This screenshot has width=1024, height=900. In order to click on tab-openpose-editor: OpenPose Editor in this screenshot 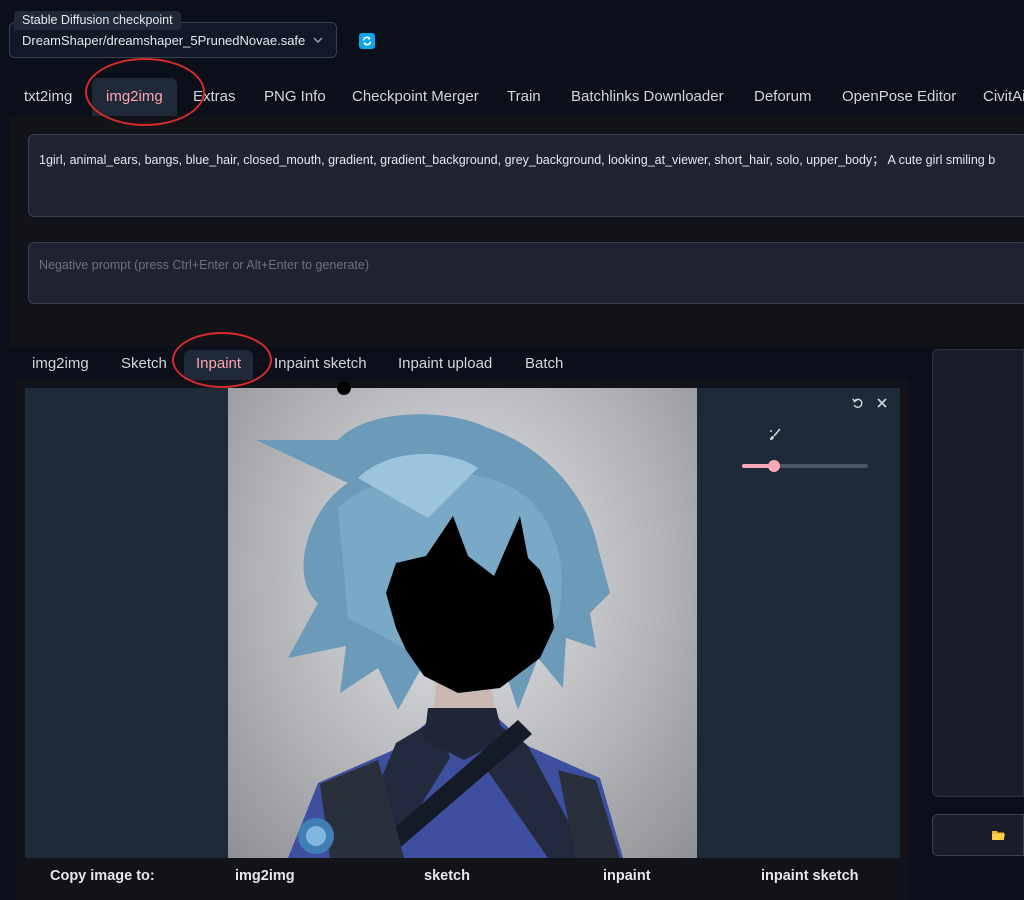, I will do `click(899, 97)`.